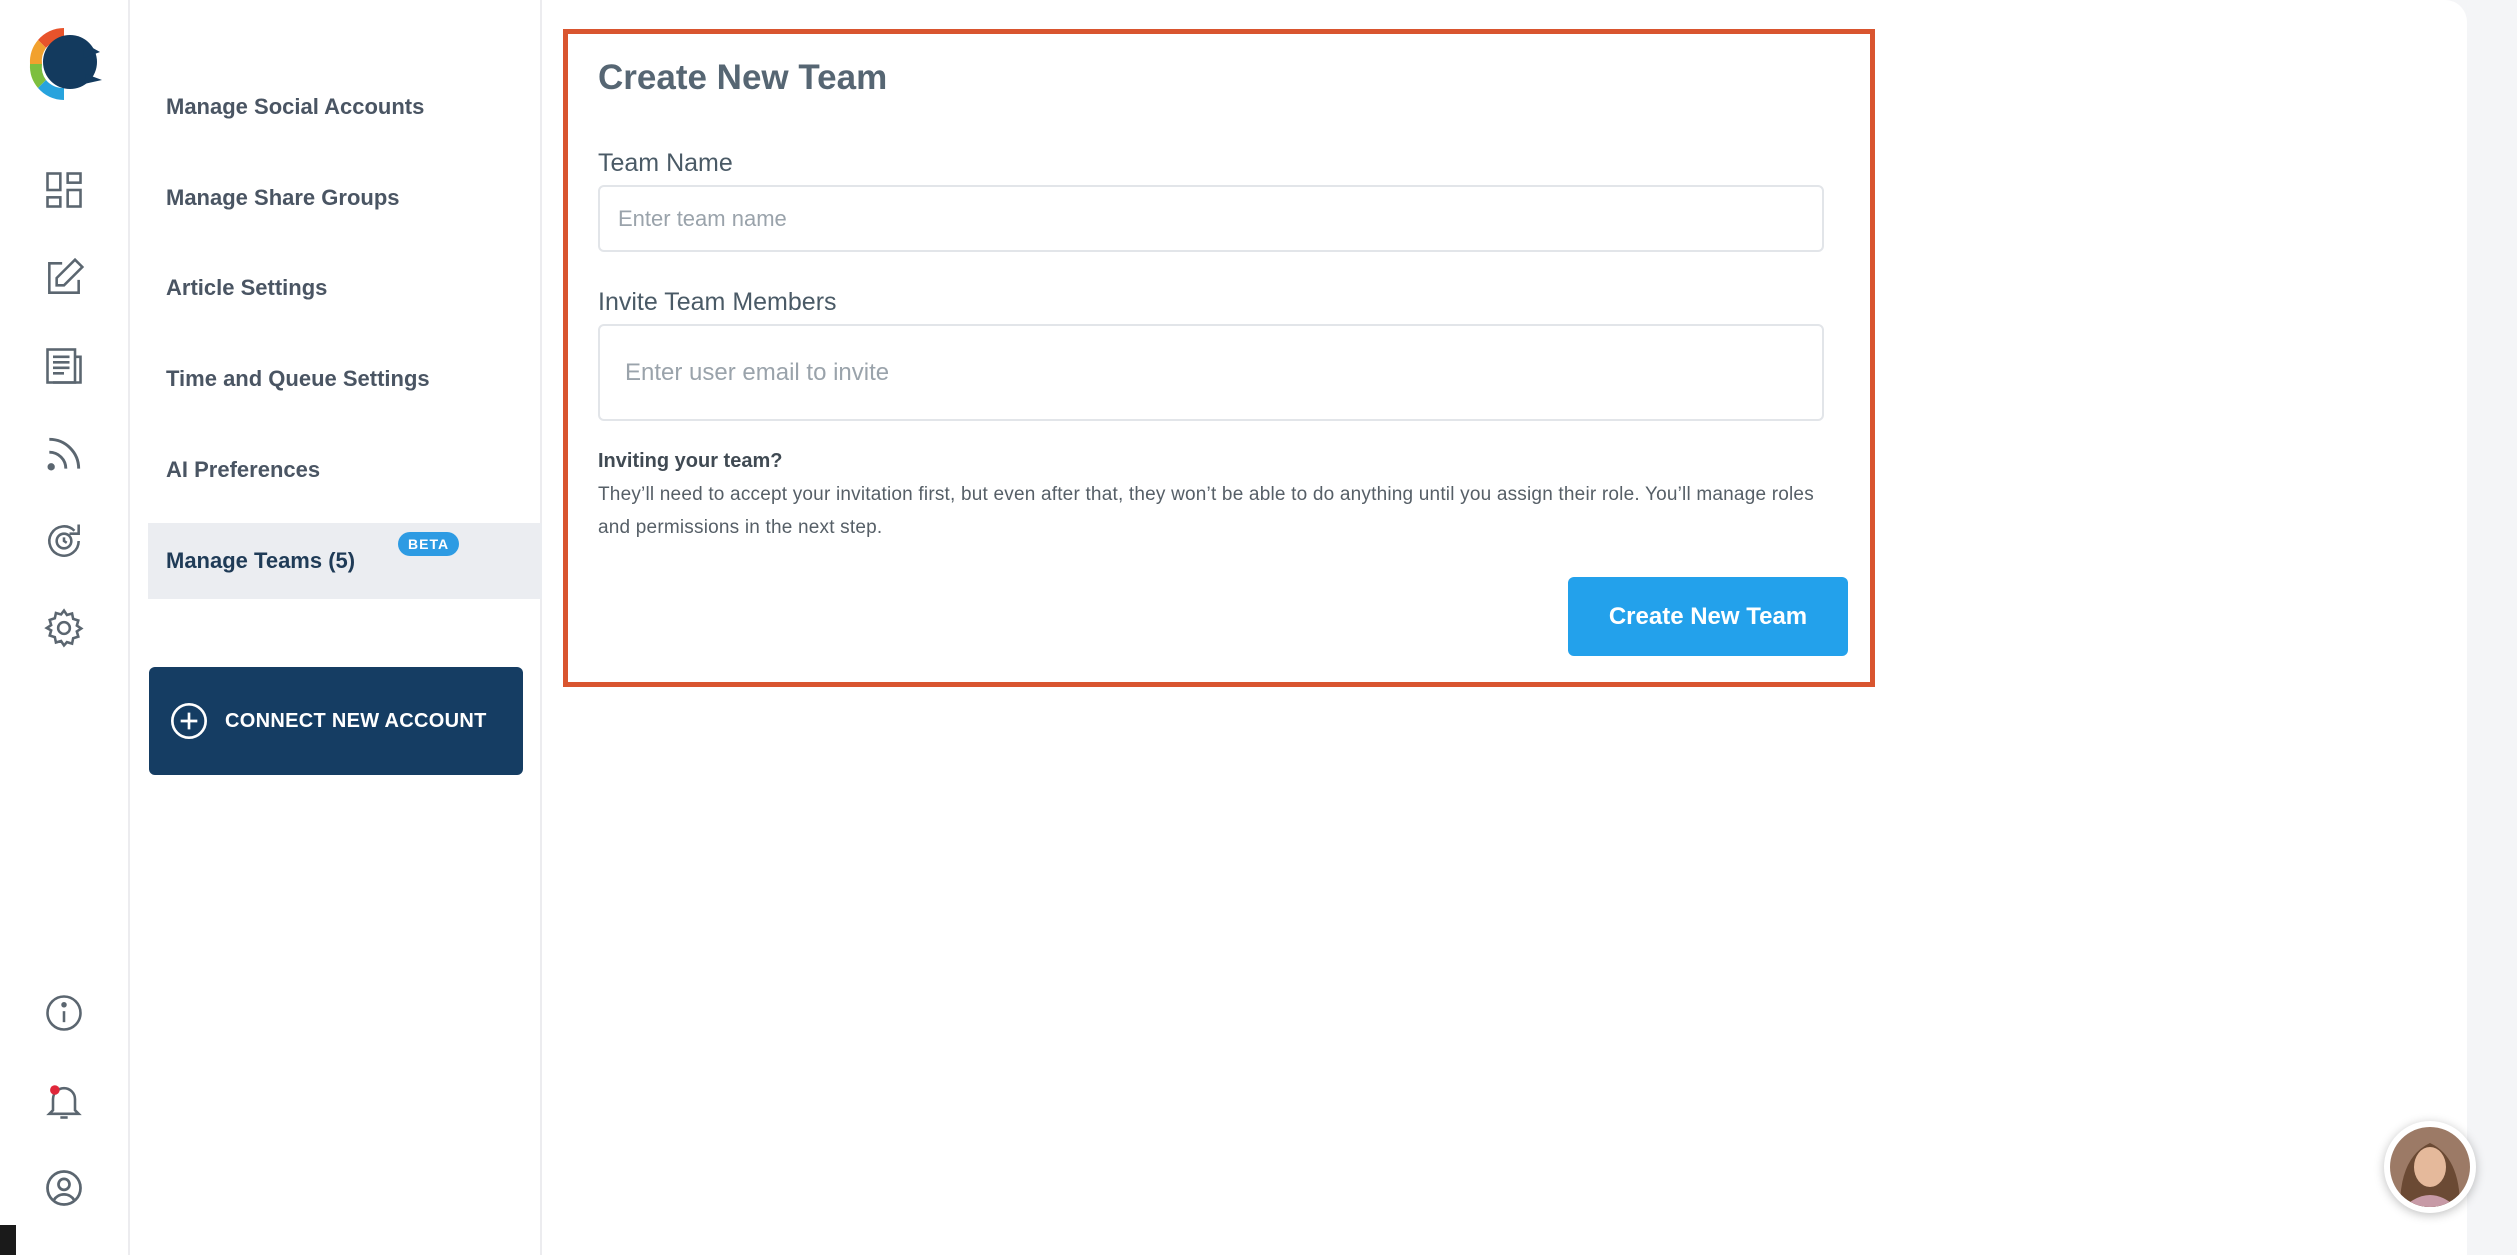  Describe the element at coordinates (345, 470) in the screenshot. I see `nav-item-ai-preferences: AI Preferences` at that location.